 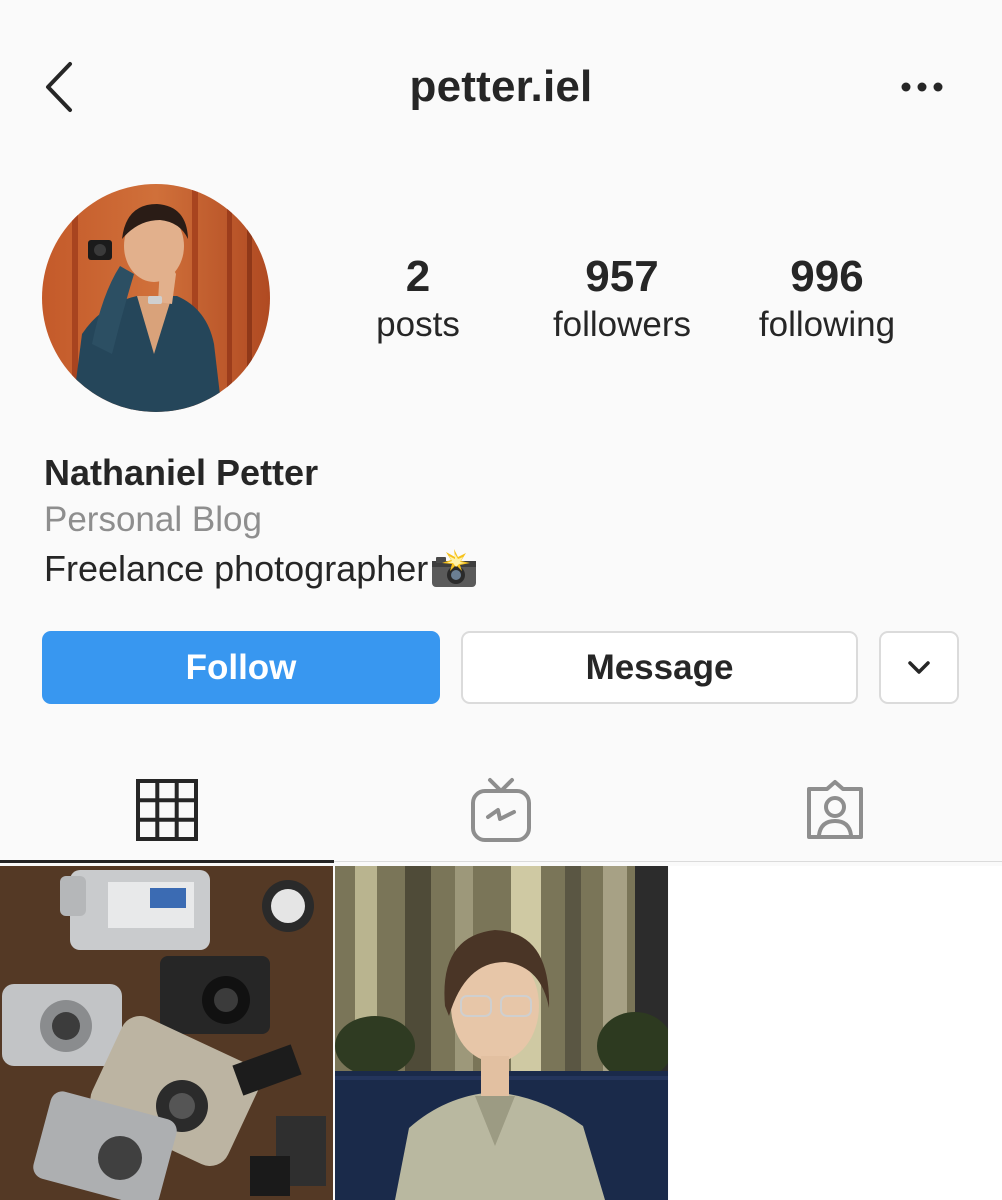 I want to click on profile-photo, so click(x=156, y=298).